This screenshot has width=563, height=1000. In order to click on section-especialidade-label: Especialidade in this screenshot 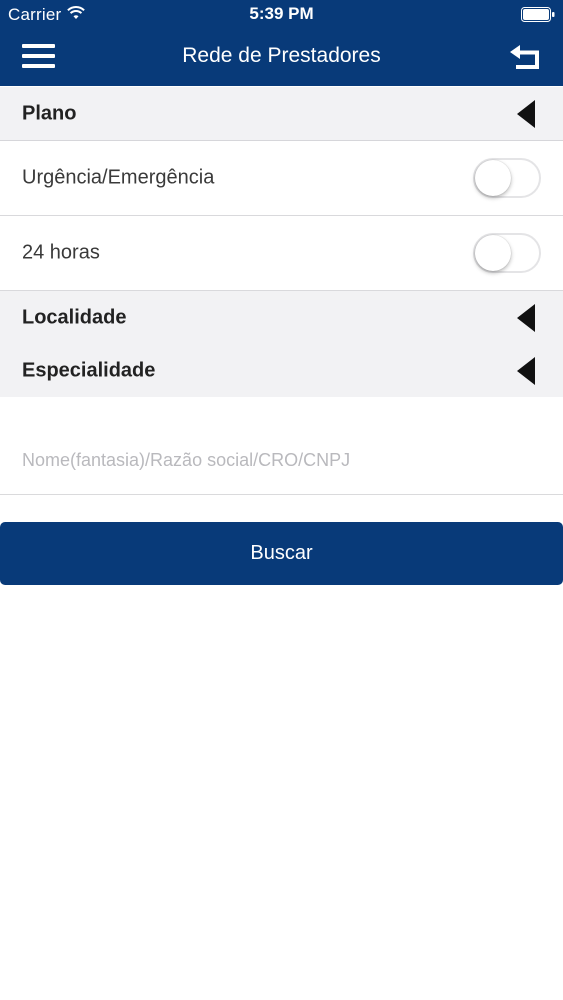, I will do `click(89, 370)`.